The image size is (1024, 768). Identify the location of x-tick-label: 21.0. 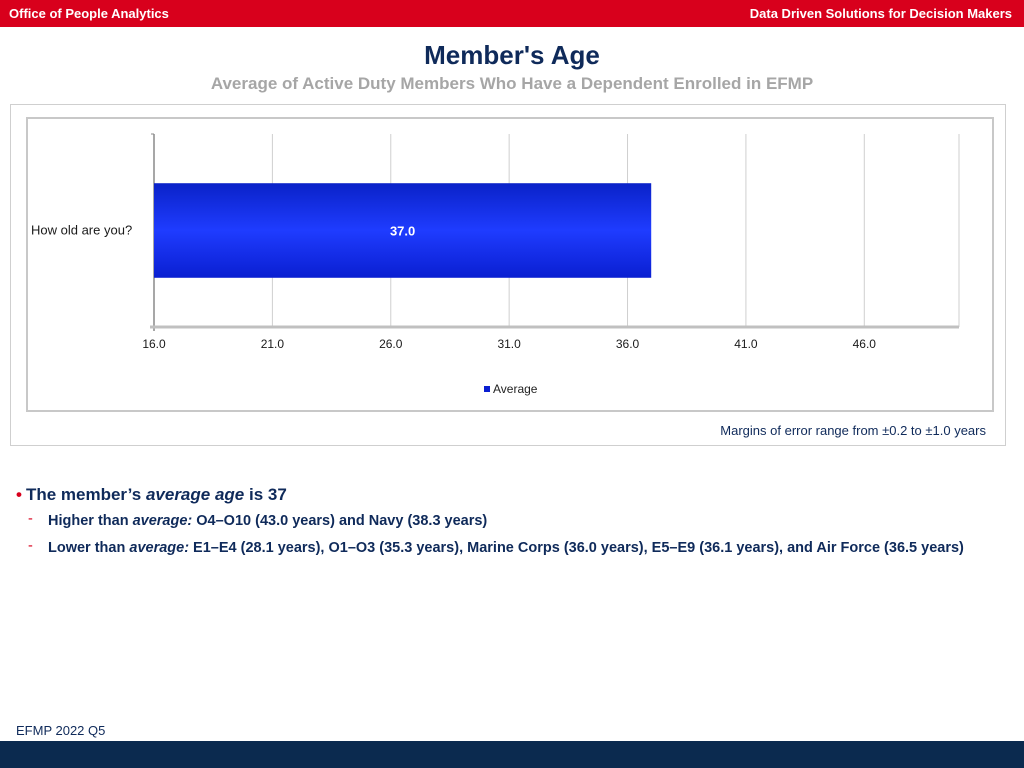
(273, 344).